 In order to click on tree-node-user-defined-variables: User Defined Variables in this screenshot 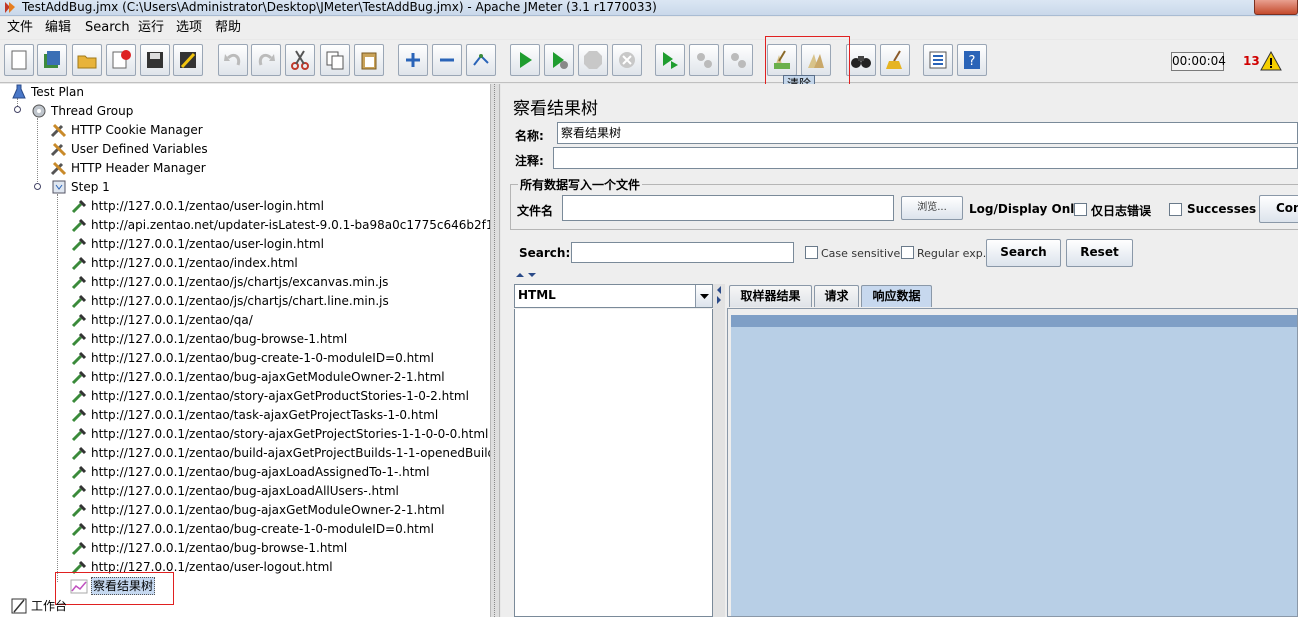, I will do `click(129, 148)`.